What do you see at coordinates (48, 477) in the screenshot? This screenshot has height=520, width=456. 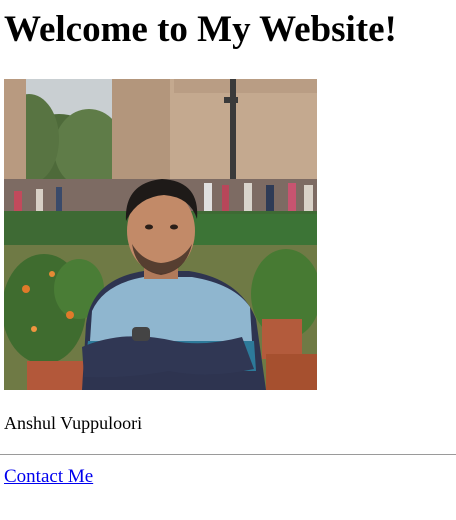 I see `contact-me-link: Contact Me` at bounding box center [48, 477].